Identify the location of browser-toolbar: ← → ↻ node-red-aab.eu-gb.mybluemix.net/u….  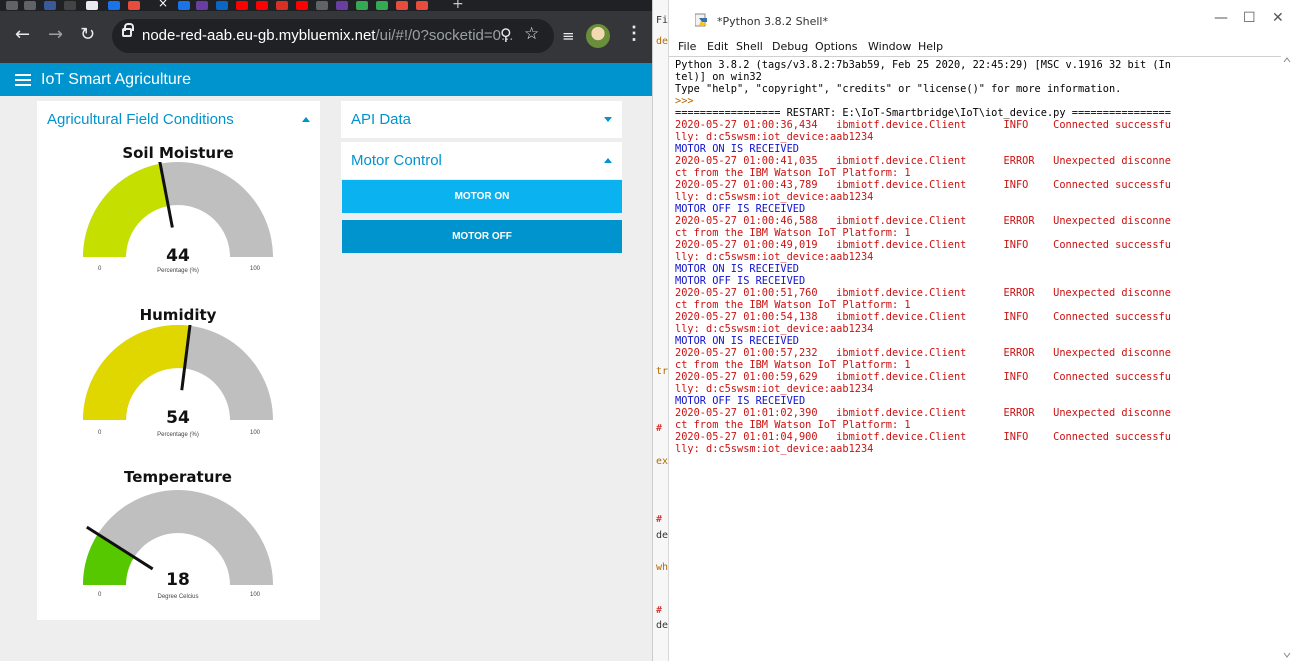
(326, 37).